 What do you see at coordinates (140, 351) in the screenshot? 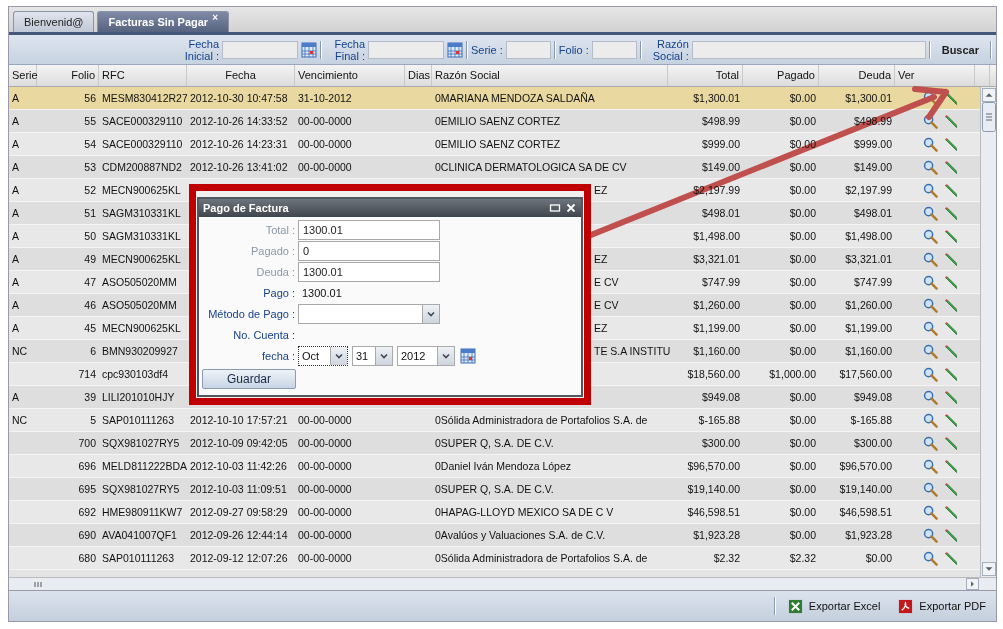
I see `table-cell: BMN930209927` at bounding box center [140, 351].